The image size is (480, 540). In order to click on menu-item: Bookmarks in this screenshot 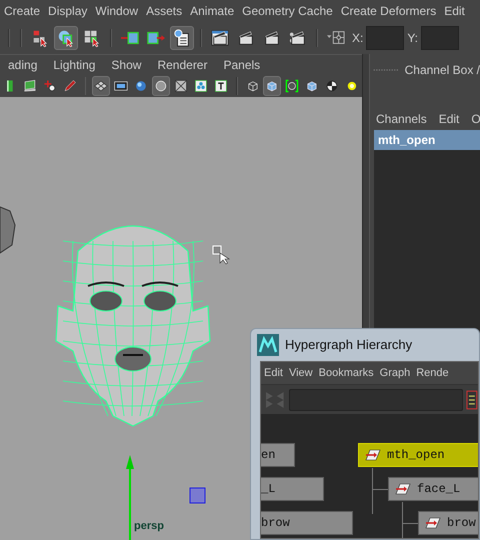, I will do `click(346, 373)`.